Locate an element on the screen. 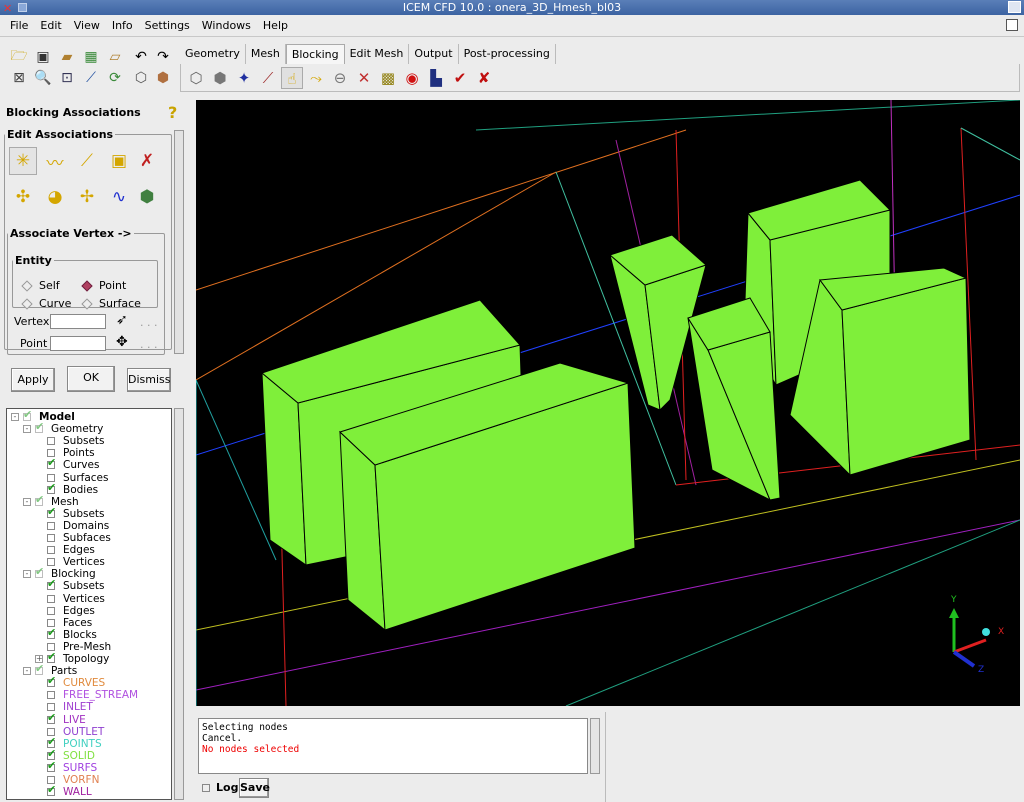  move-vertex-icon: ⤳ is located at coordinates (316, 78).